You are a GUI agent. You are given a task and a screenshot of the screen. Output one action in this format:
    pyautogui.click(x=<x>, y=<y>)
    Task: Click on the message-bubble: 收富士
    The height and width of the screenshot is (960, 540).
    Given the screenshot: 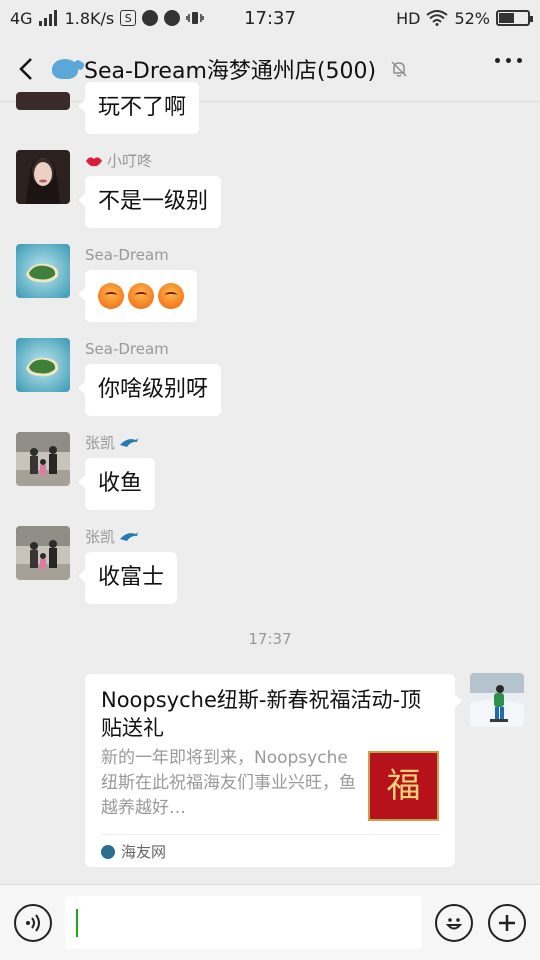 What is the action you would take?
    pyautogui.click(x=127, y=578)
    